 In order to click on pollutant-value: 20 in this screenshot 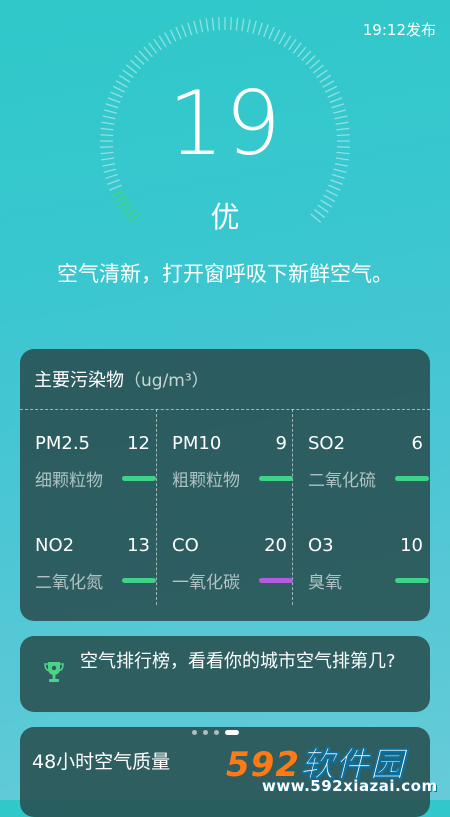, I will do `click(275, 545)`.